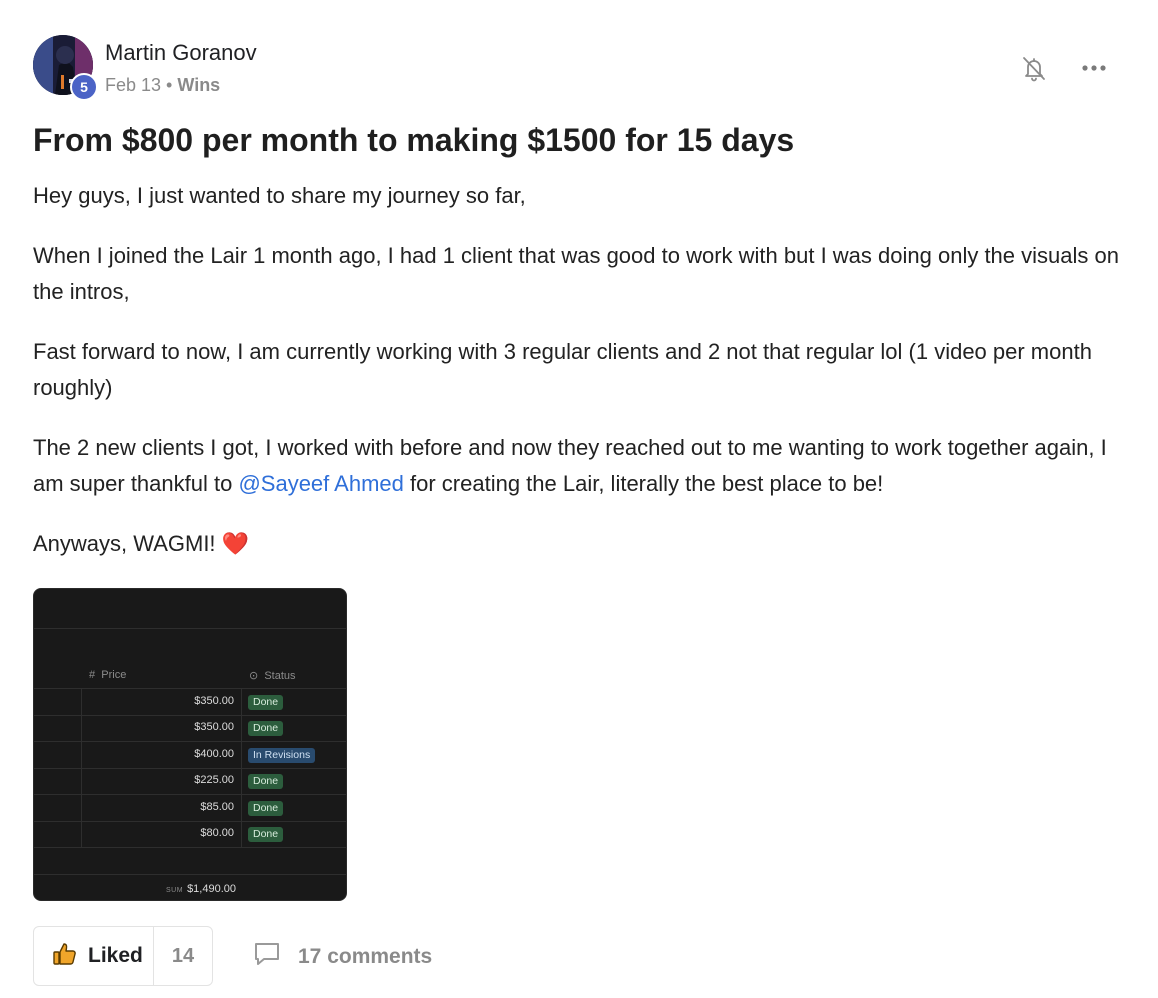 This screenshot has height=998, width=1158. I want to click on number-icon: #, so click(92, 675).